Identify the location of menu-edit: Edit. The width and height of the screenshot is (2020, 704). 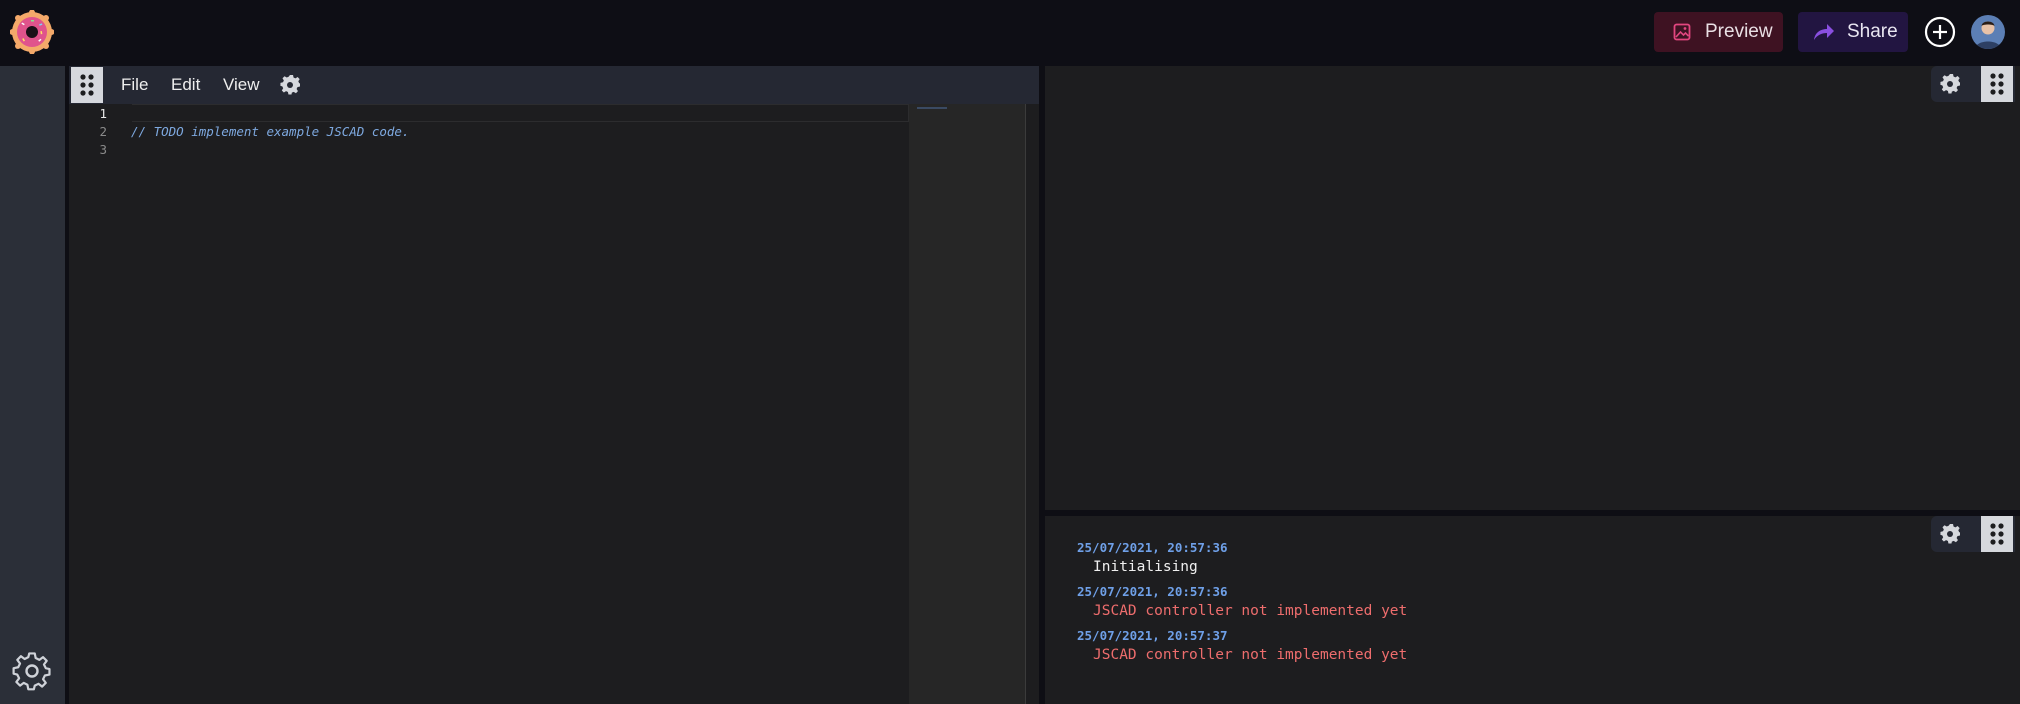
(185, 85).